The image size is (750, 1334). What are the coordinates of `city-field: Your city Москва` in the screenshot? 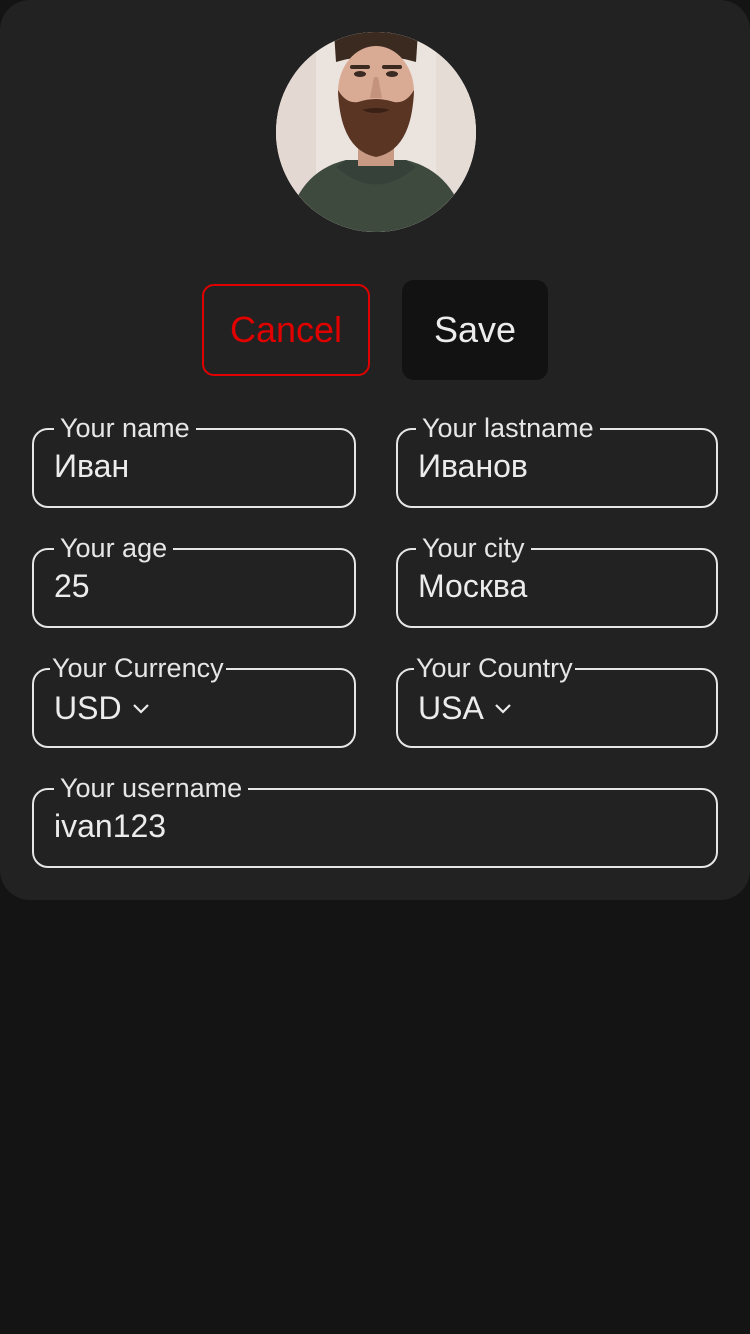 It's located at (557, 581).